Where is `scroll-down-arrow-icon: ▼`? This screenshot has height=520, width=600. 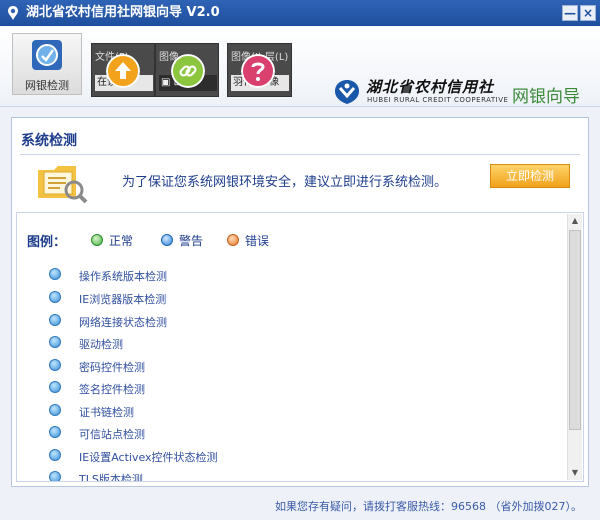
scroll-down-arrow-icon: ▼ is located at coordinates (575, 473).